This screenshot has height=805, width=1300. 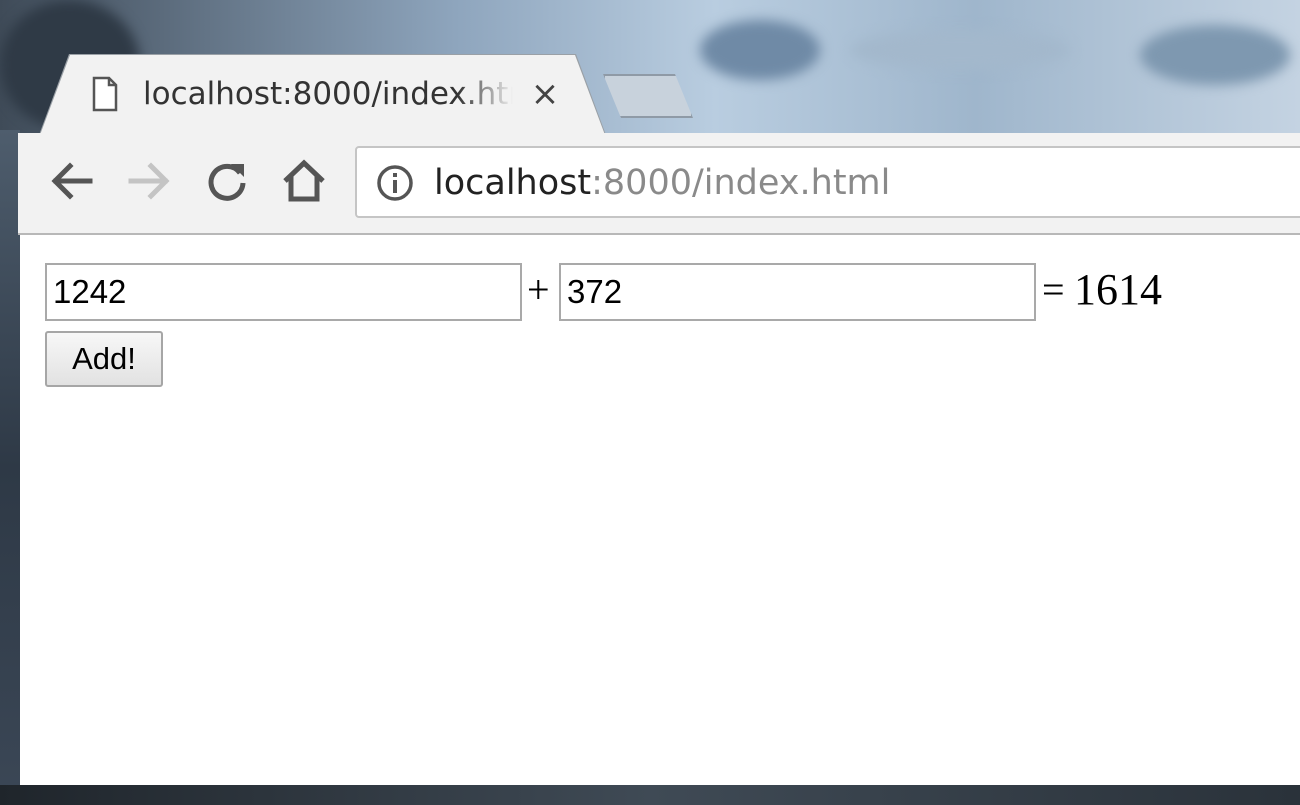 What do you see at coordinates (304, 181) in the screenshot?
I see `home-icon` at bounding box center [304, 181].